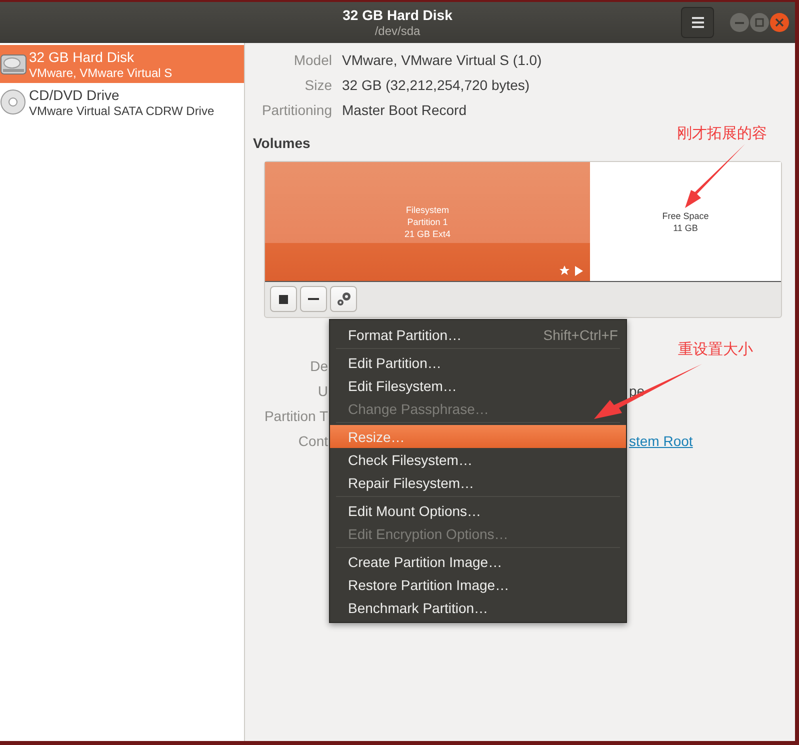  I want to click on window-title: 32 GB Hard Disk, so click(397, 15).